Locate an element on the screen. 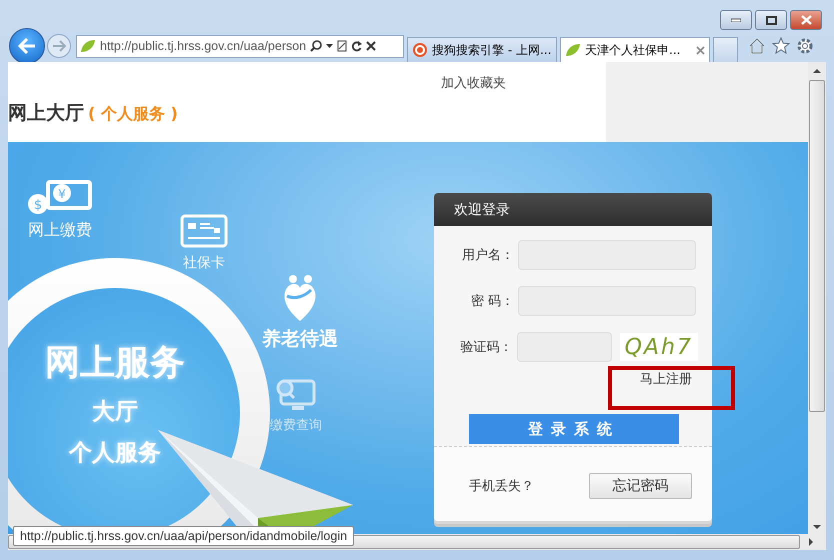 The height and width of the screenshot is (560, 834). hero-text: 网上服务 is located at coordinates (115, 363).